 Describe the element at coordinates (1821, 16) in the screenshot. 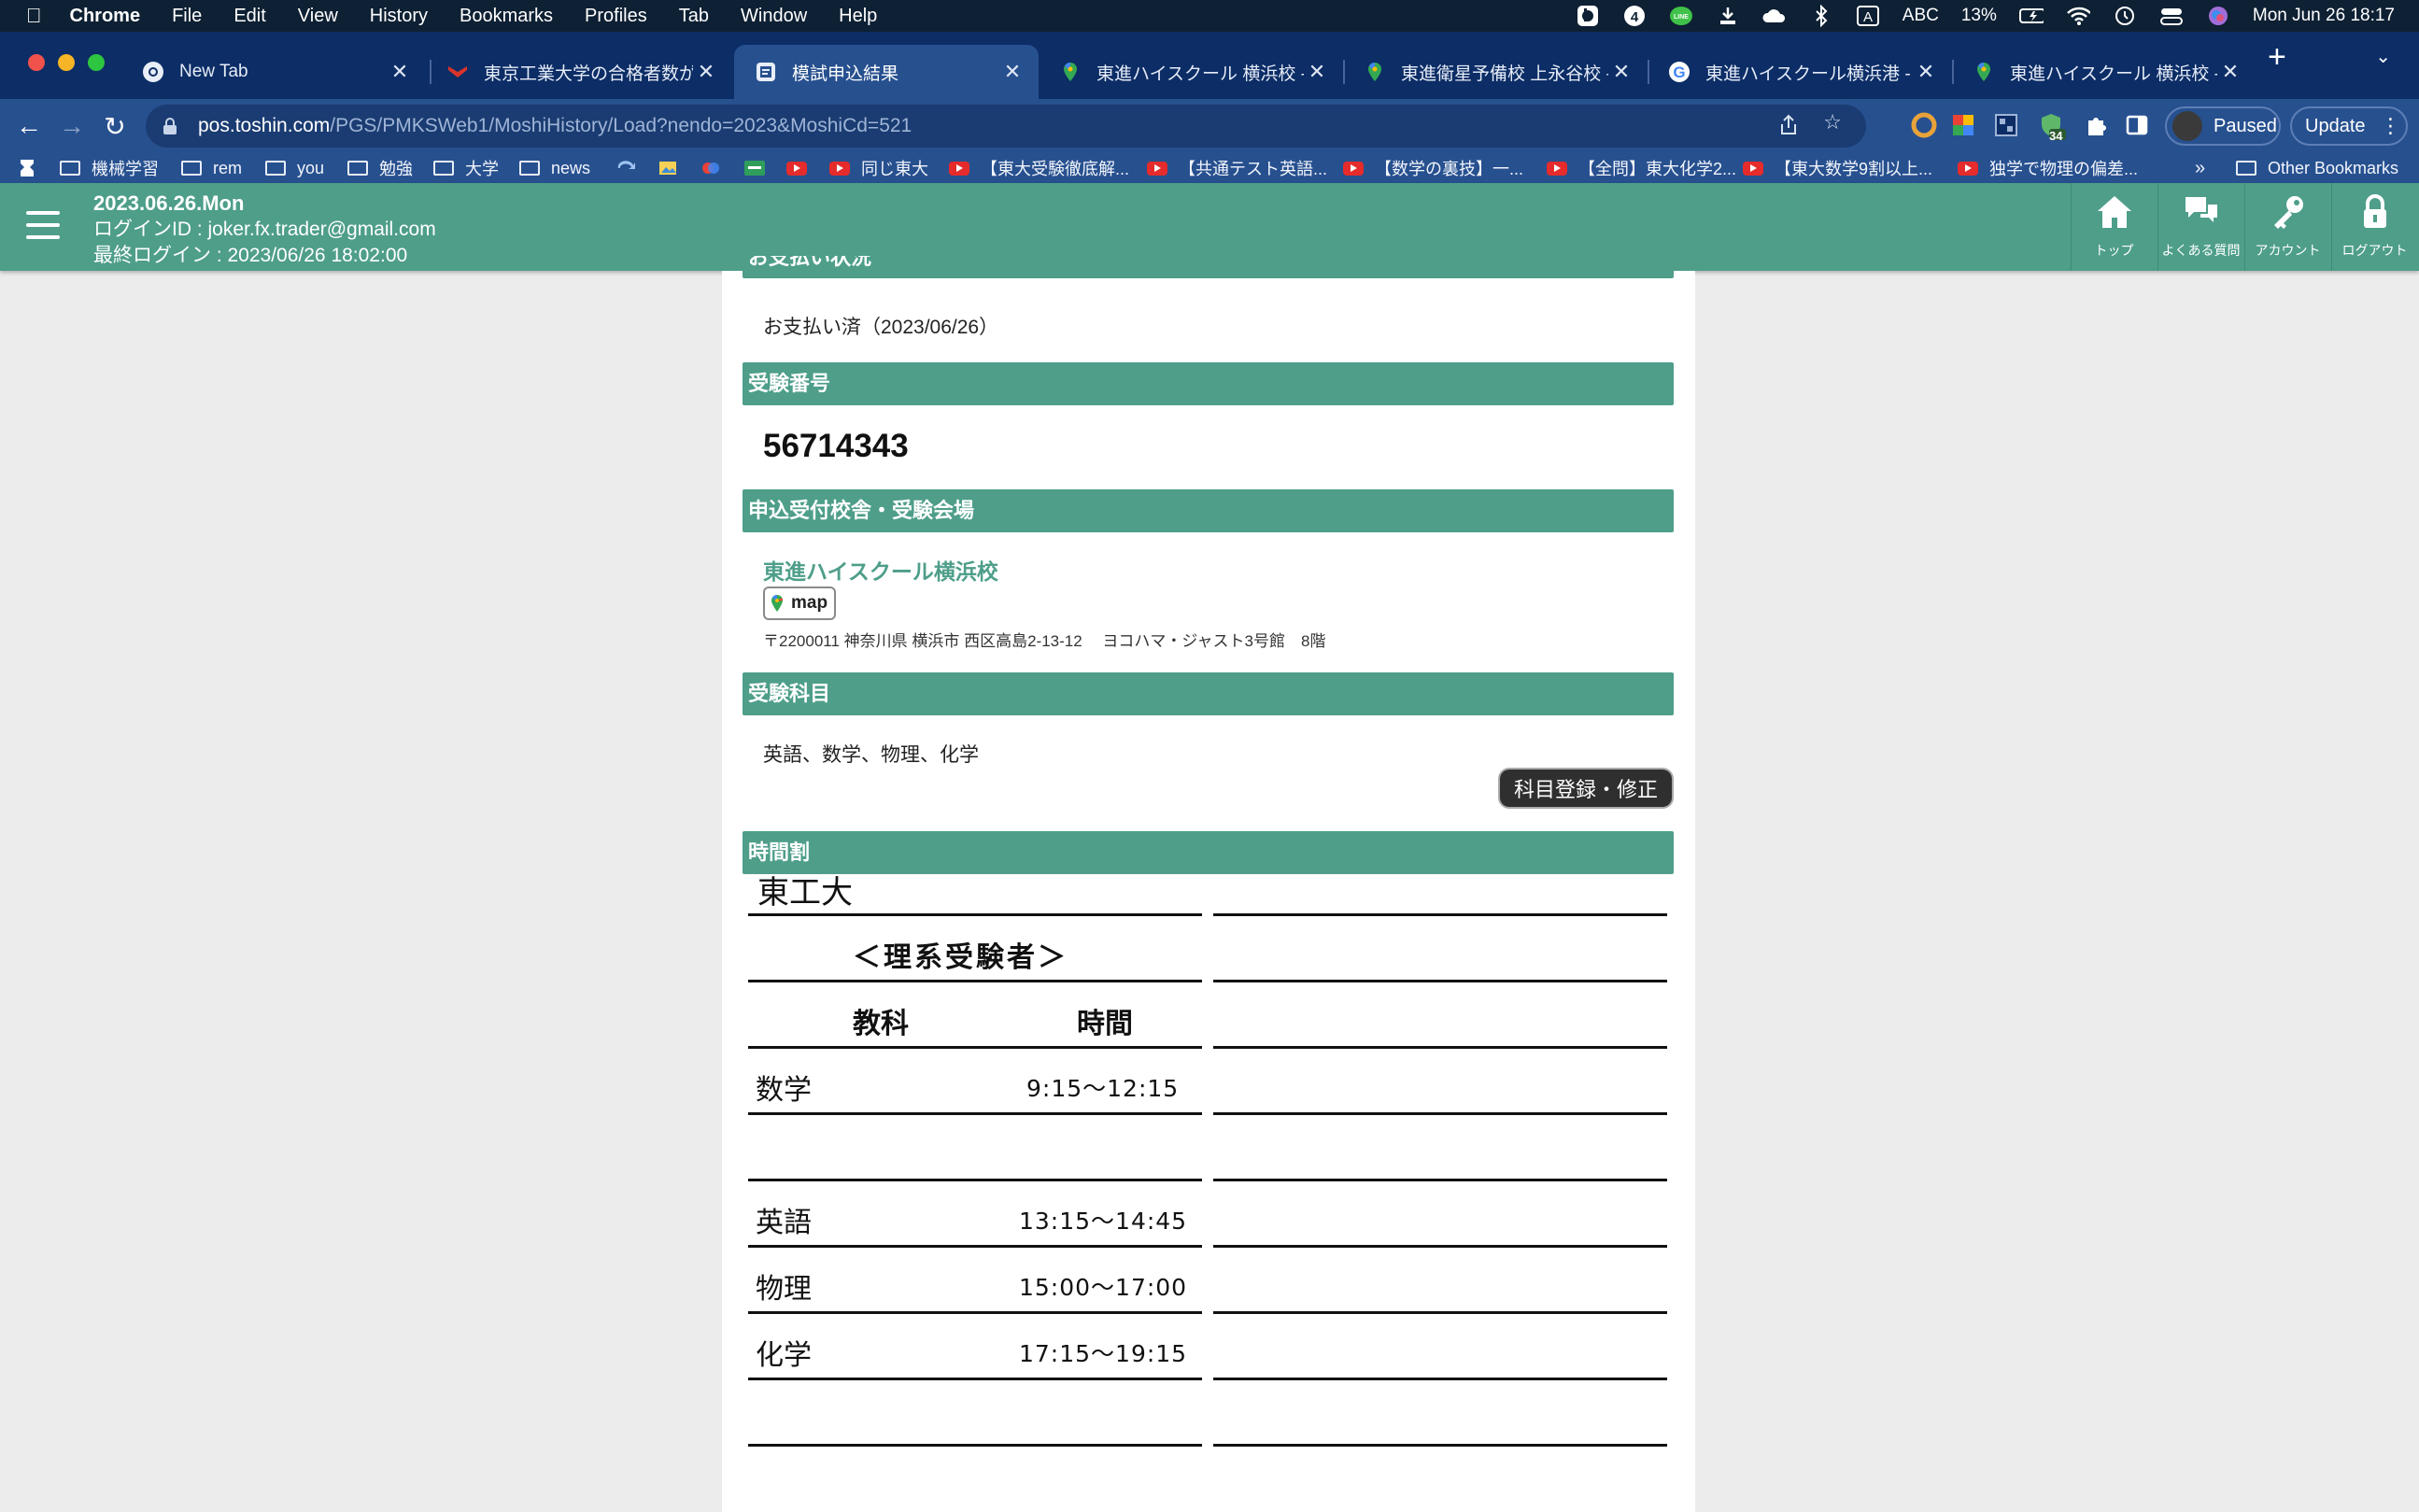

I see `bluetooth-icon` at that location.